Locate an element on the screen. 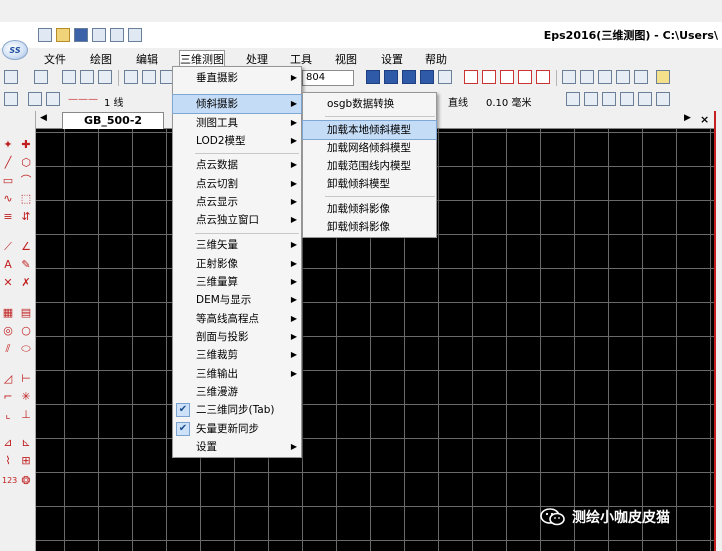 This screenshot has height=551, width=722. dd-item-mapping-tools: 测图工具 ▶ is located at coordinates (237, 123).